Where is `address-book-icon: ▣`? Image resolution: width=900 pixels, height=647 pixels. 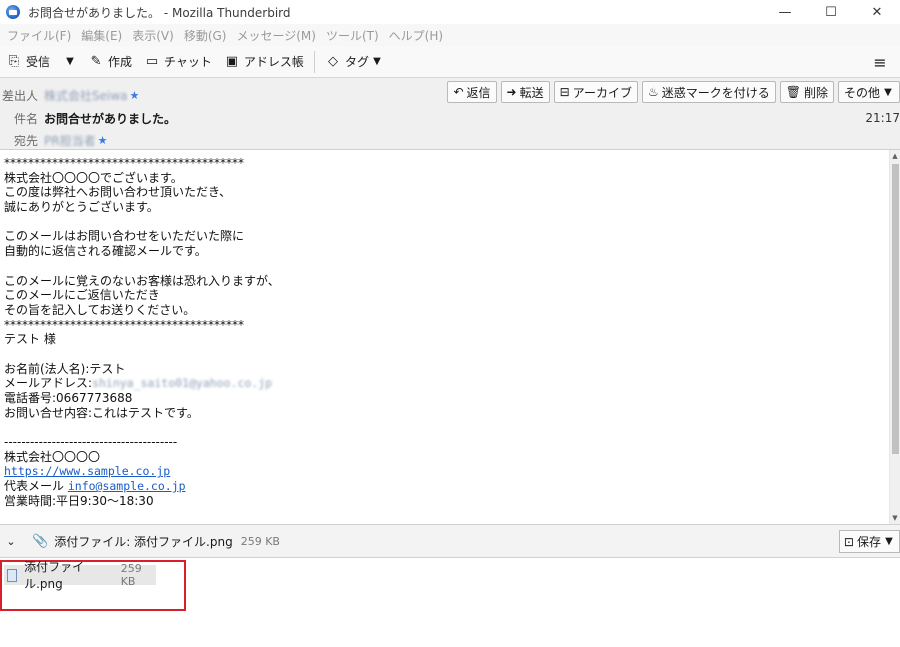
address-book-icon: ▣ is located at coordinates (232, 61).